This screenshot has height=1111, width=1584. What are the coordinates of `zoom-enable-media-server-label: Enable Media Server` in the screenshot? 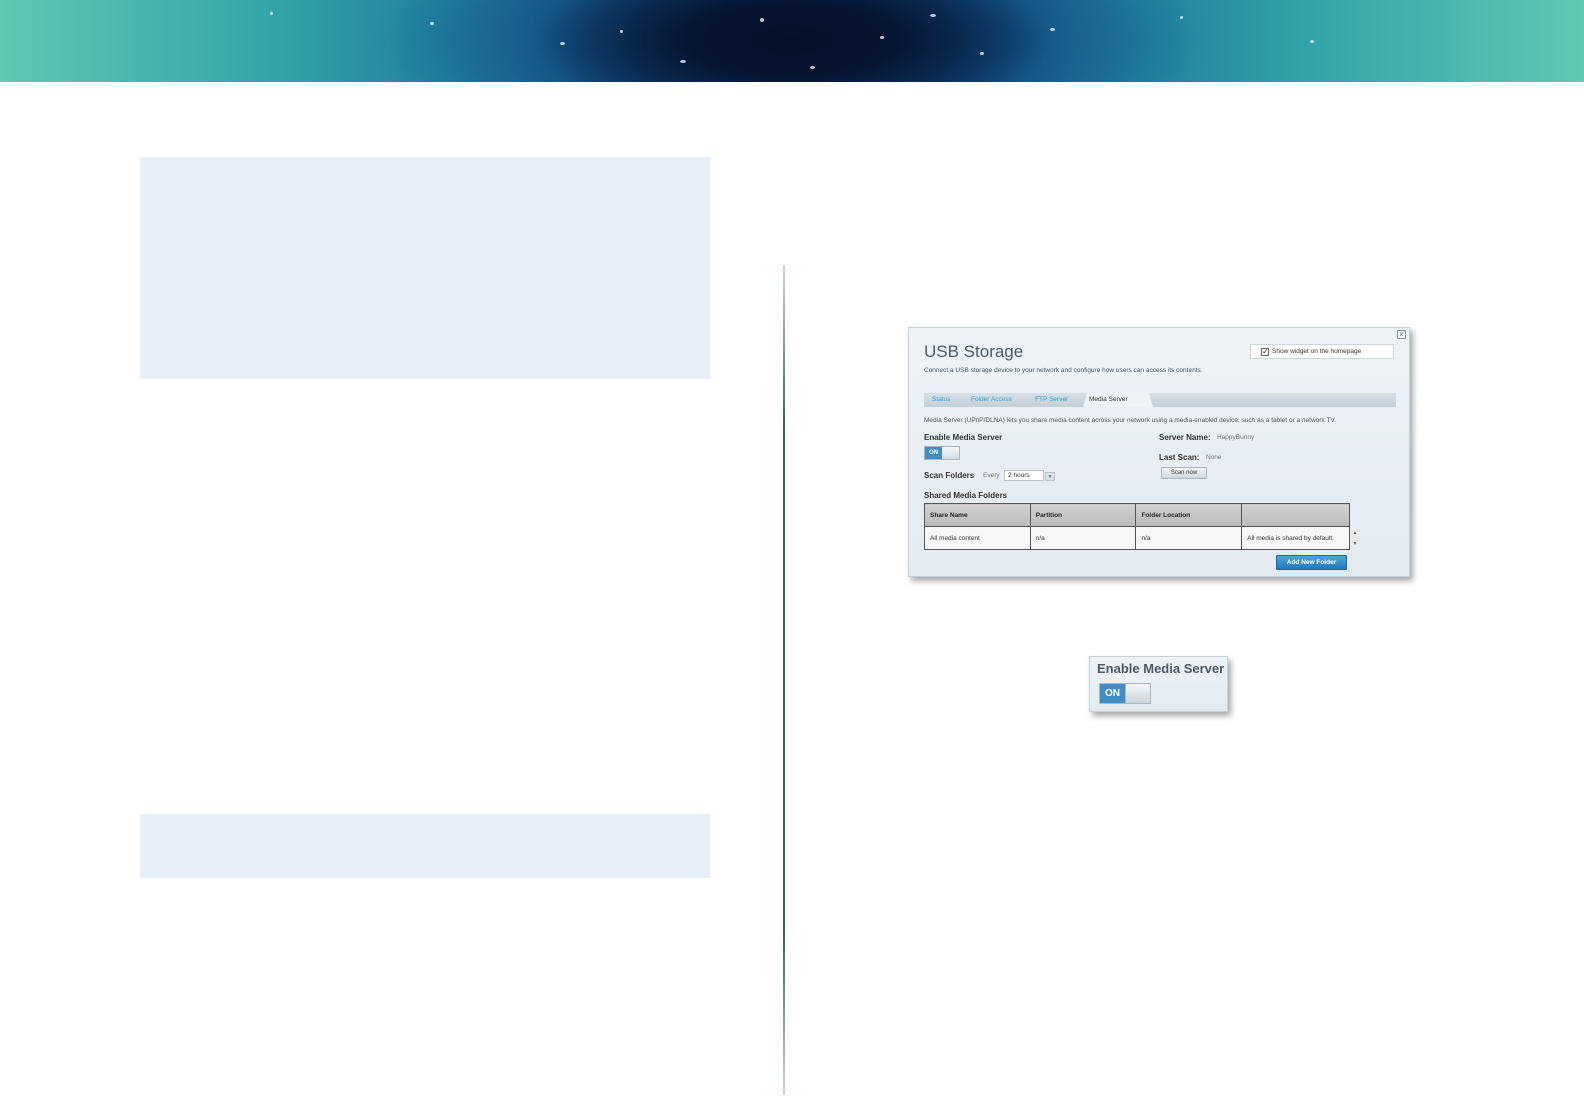 It's located at (1161, 668).